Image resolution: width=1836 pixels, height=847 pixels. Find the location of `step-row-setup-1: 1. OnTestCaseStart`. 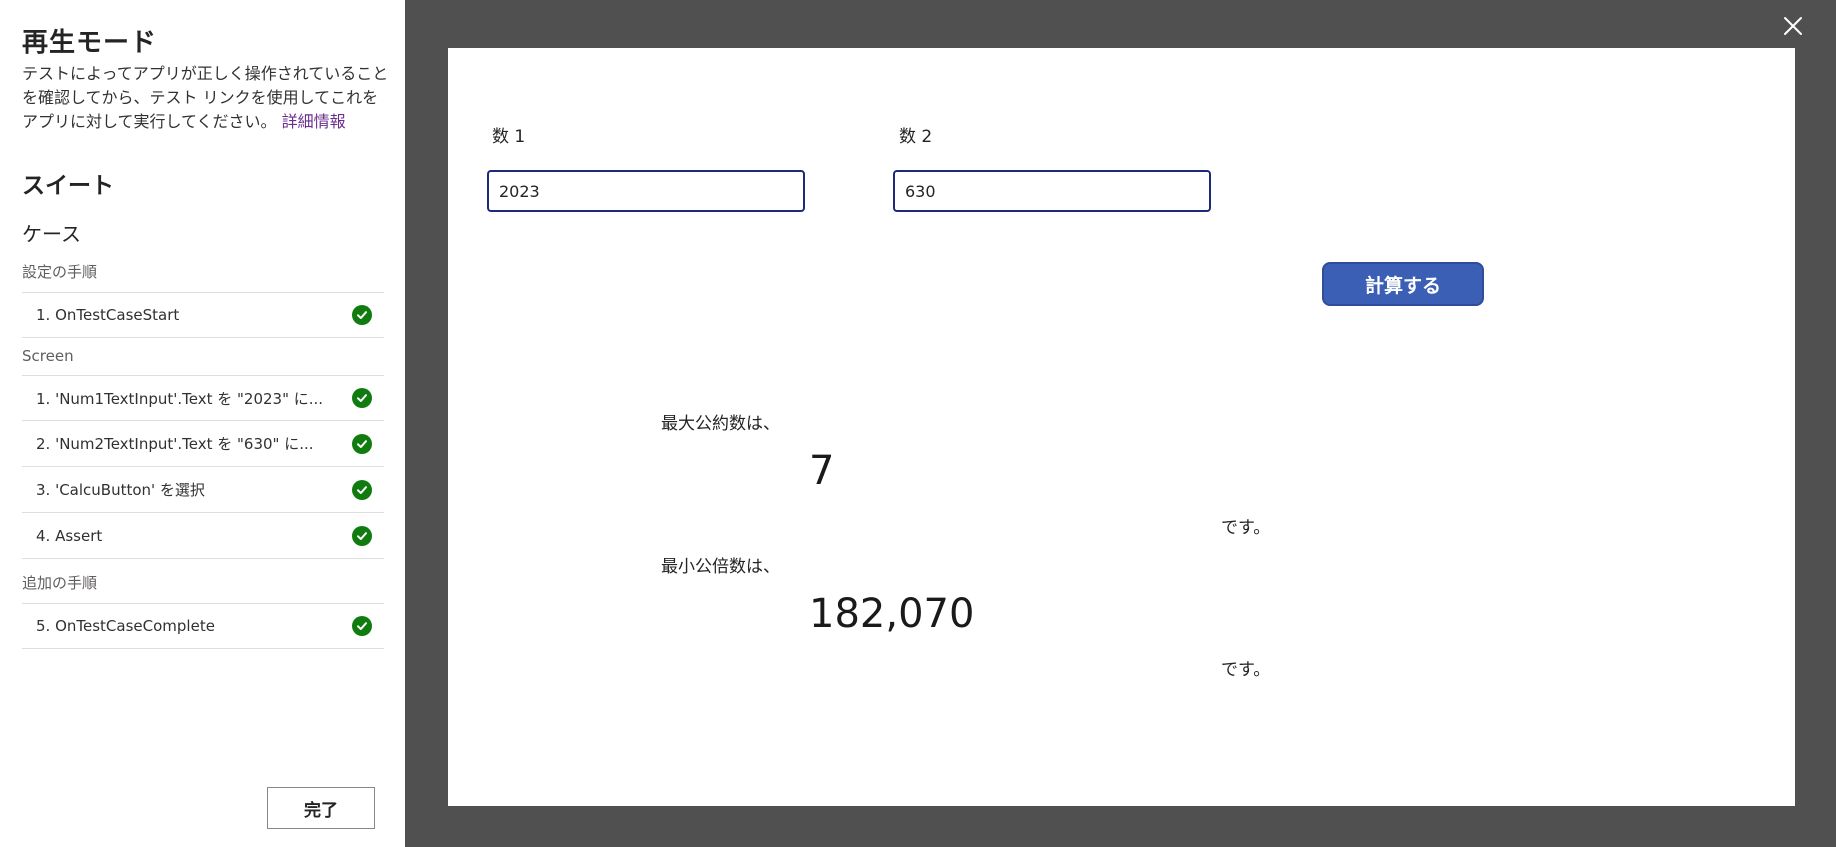

step-row-setup-1: 1. OnTestCaseStart is located at coordinates (203, 315).